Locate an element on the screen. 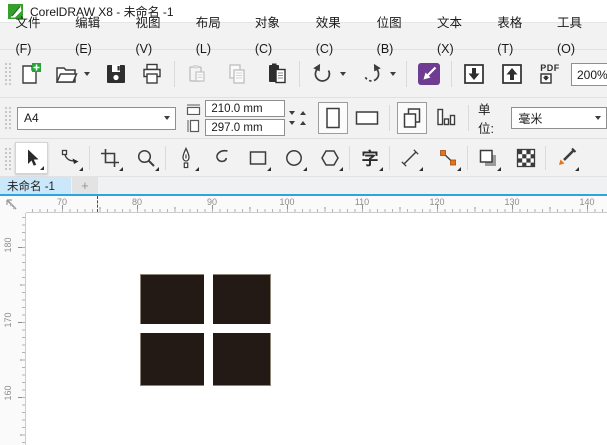  print-icon is located at coordinates (152, 74).